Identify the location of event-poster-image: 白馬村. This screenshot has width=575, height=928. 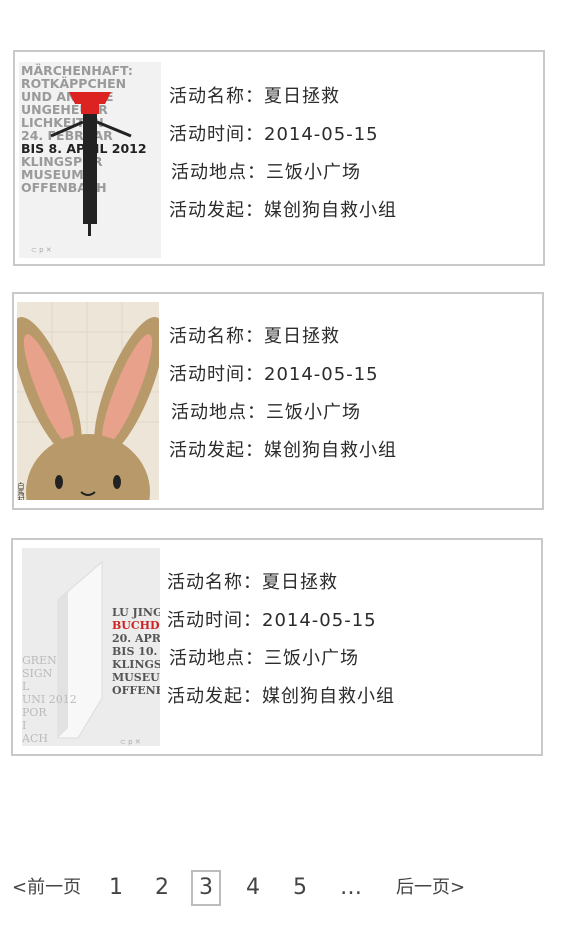
(88, 401).